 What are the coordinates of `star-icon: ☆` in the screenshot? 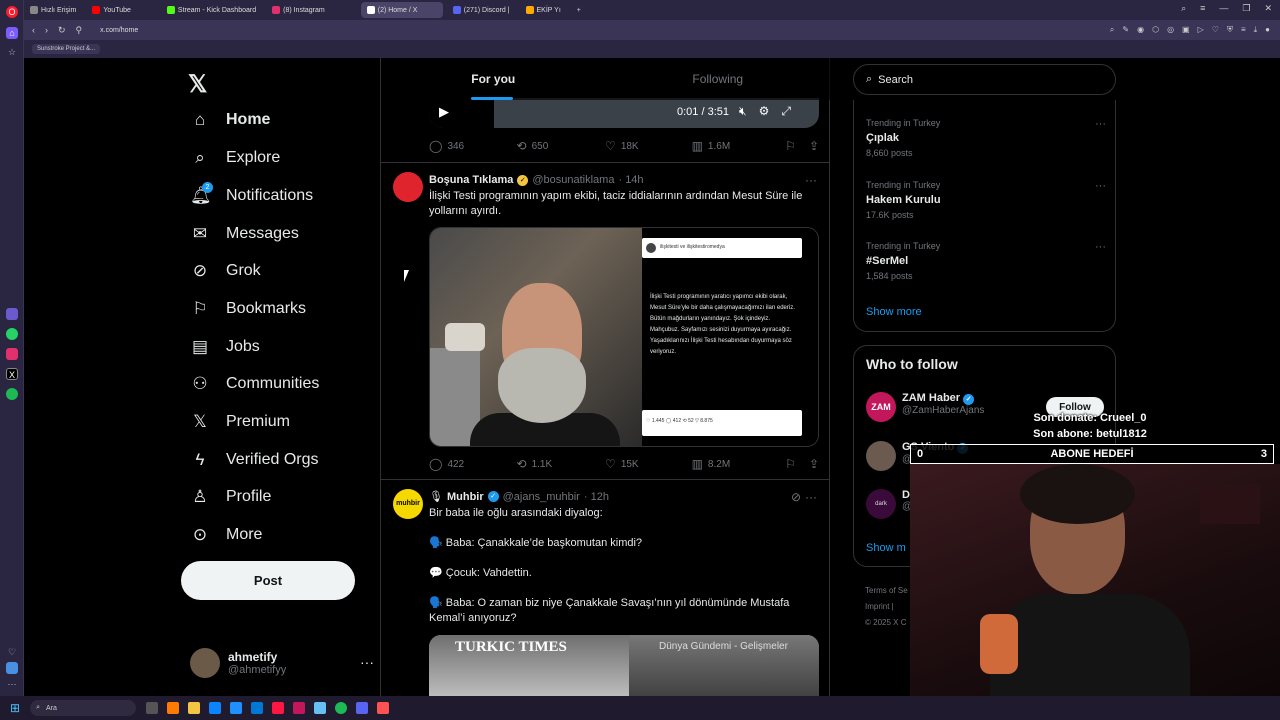 It's located at (12, 52).